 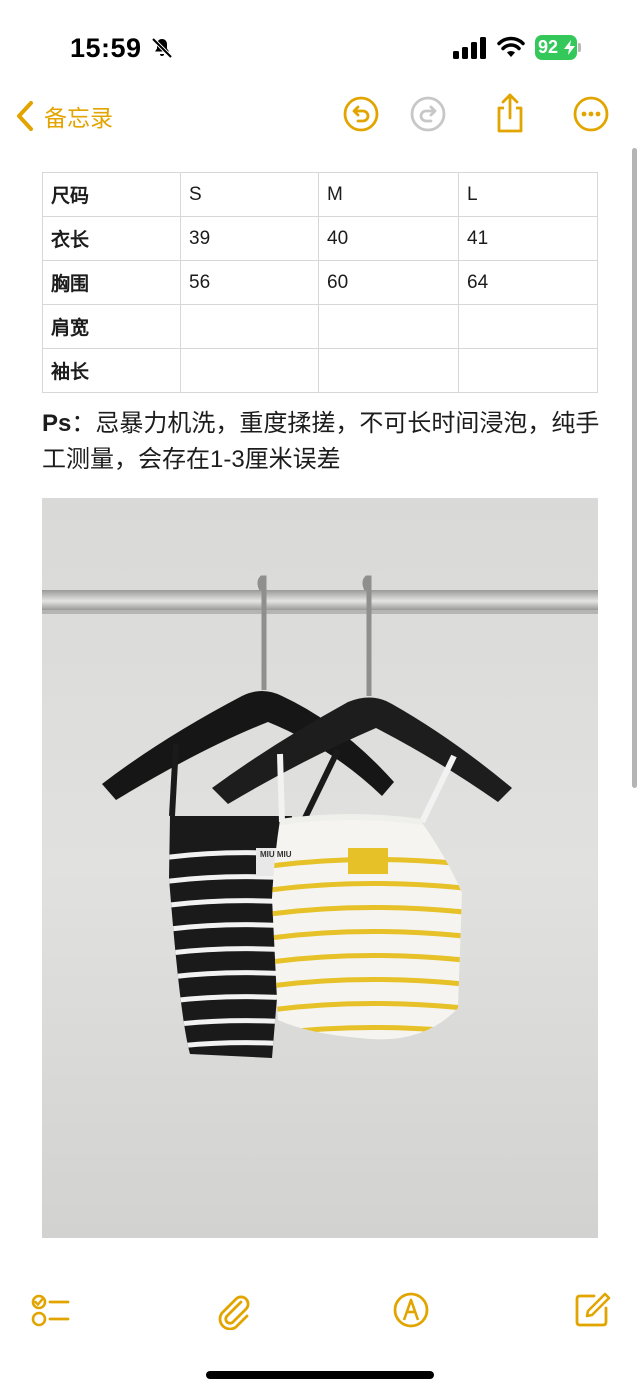 What do you see at coordinates (469, 48) in the screenshot?
I see `cellular-signal-icon` at bounding box center [469, 48].